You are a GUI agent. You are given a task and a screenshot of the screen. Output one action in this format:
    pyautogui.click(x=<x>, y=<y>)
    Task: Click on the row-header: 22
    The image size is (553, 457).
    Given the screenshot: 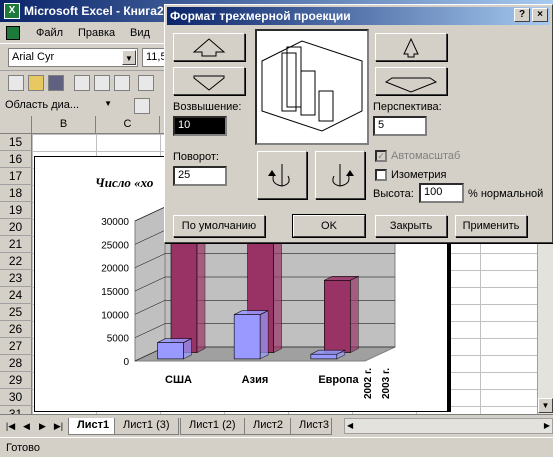 What is the action you would take?
    pyautogui.click(x=16, y=261)
    